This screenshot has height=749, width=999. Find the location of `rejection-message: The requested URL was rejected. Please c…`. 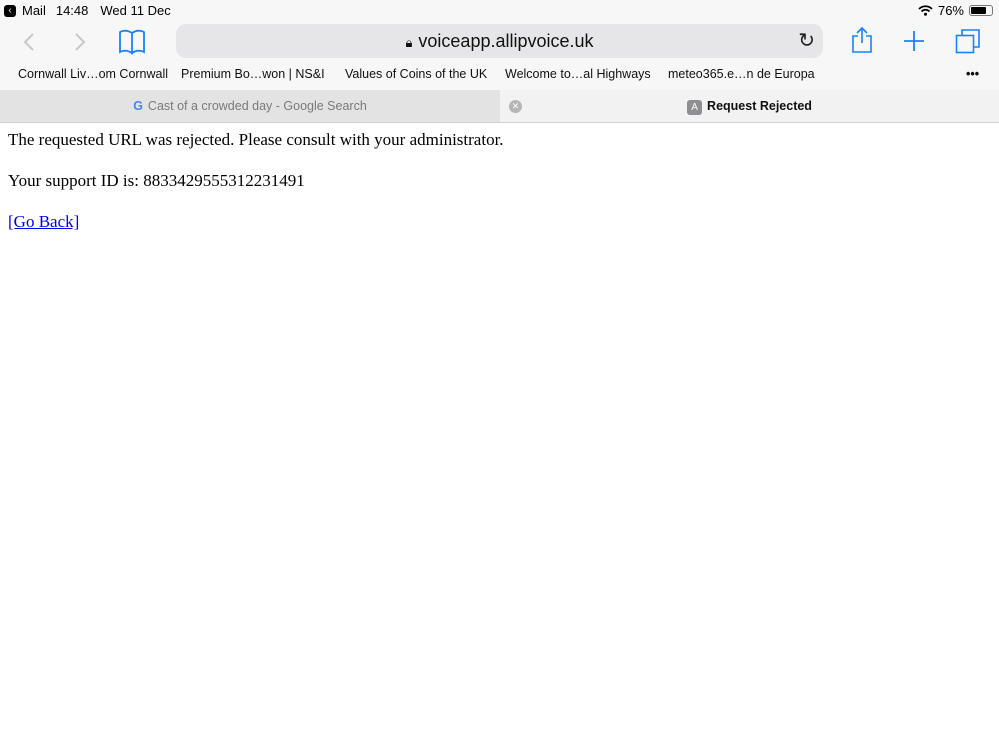

rejection-message: The requested URL was rejected. Please c… is located at coordinates (256, 139).